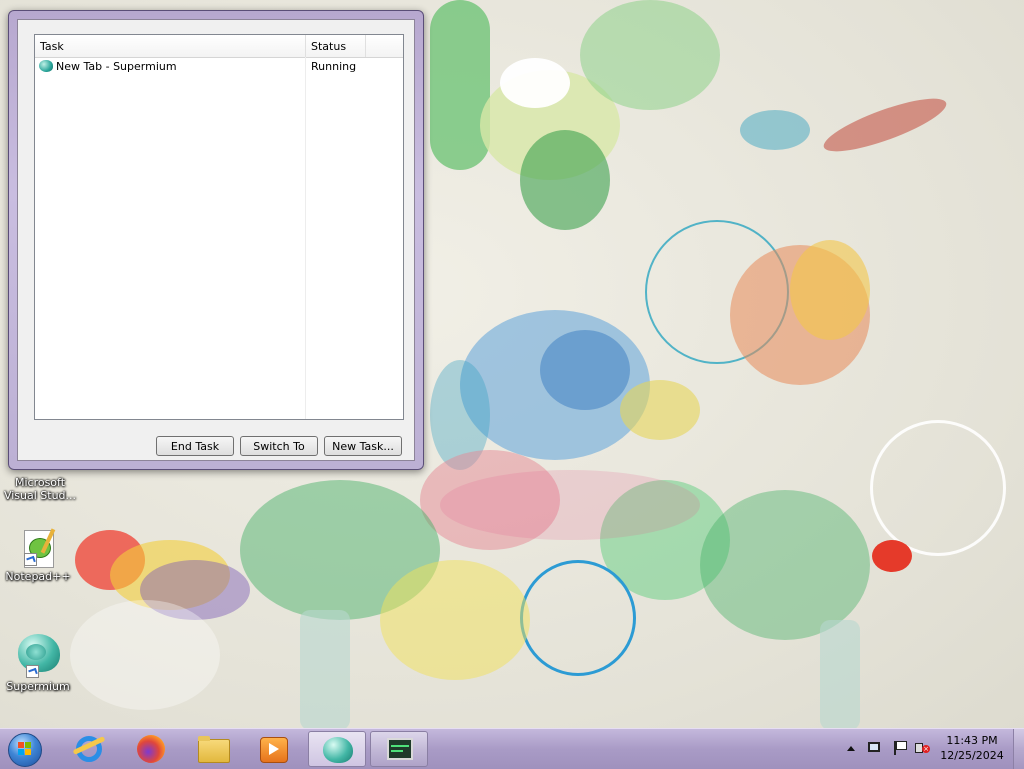 The image size is (1024, 769). Describe the element at coordinates (305, 238) in the screenshot. I see `column-divider` at that location.